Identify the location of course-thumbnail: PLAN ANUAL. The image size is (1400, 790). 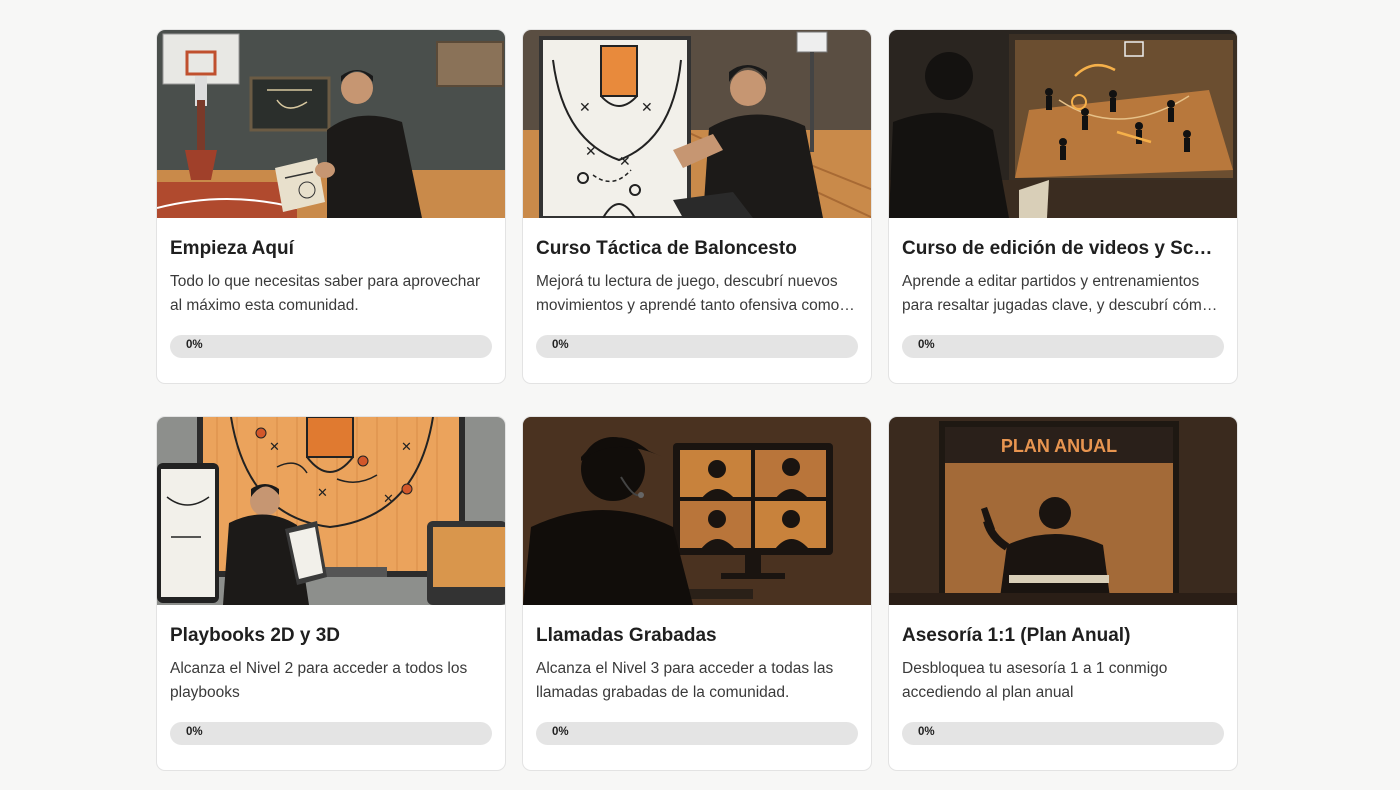
(1063, 511).